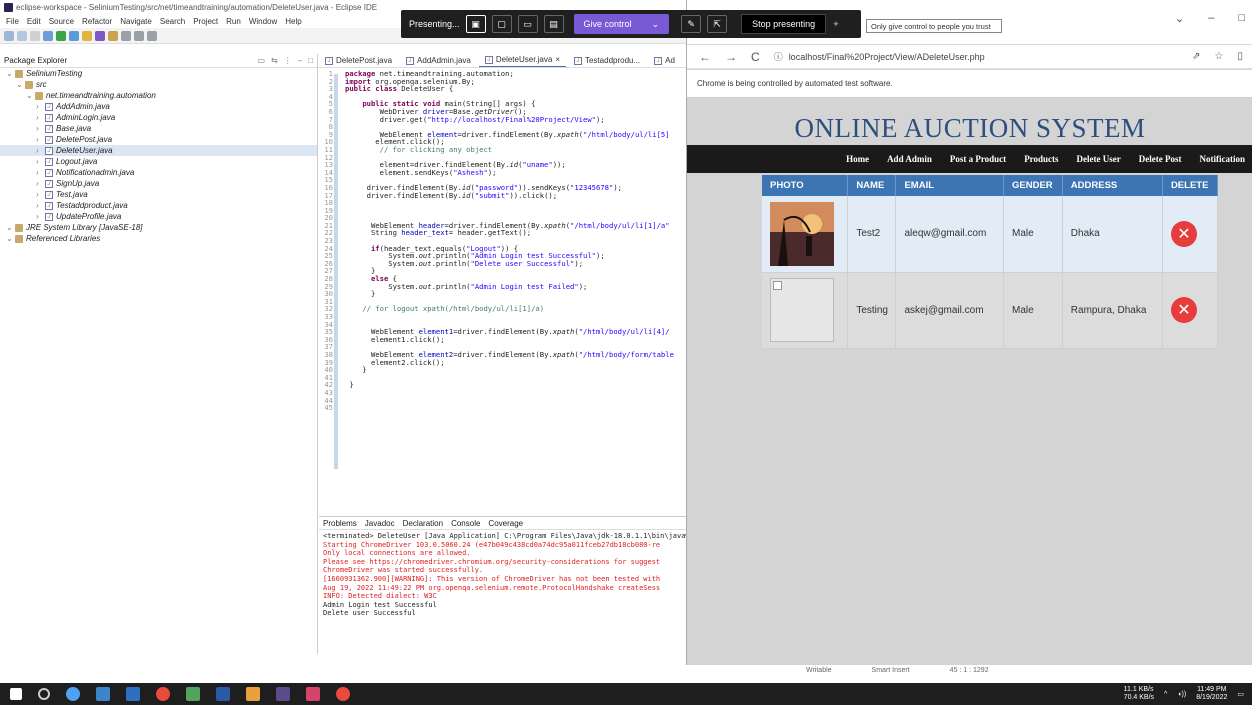 The height and width of the screenshot is (705, 1252). Describe the element at coordinates (126, 35) in the screenshot. I see `next-annotation-icon` at that location.